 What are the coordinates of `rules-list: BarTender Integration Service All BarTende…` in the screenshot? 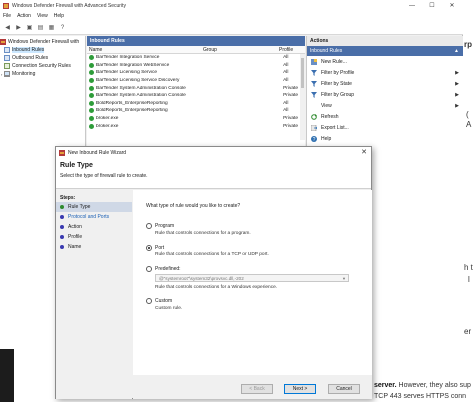 It's located at (196, 92).